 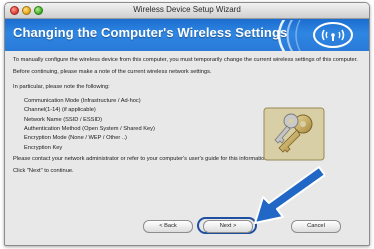 I want to click on next-button: Next >, so click(x=228, y=226).